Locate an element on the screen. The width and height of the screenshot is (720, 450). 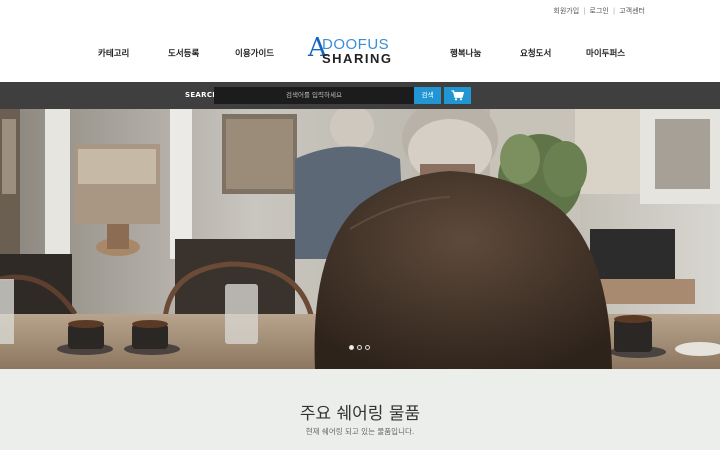
nav-item-category: 카테고리 is located at coordinates (113, 53).